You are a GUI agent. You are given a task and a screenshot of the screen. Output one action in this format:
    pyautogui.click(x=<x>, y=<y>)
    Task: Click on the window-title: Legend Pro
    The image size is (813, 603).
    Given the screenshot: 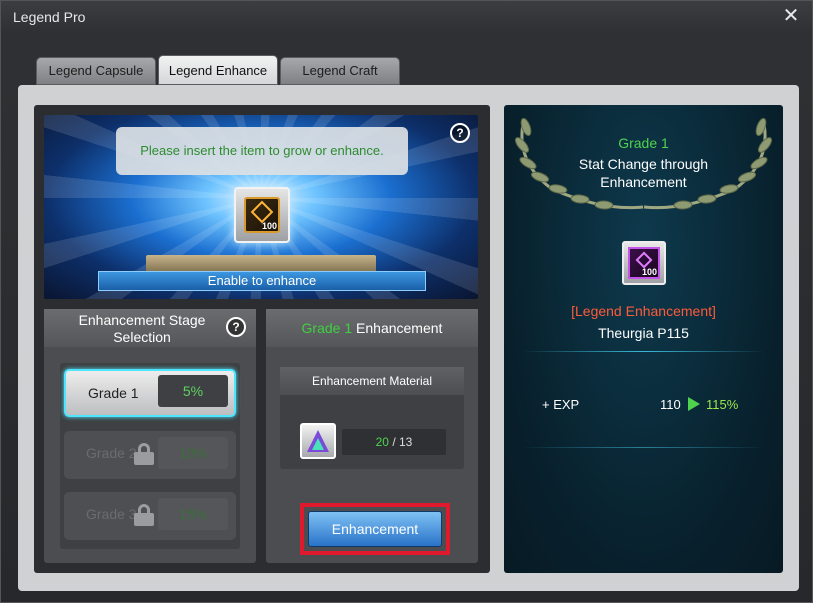 What is the action you would take?
    pyautogui.click(x=49, y=17)
    